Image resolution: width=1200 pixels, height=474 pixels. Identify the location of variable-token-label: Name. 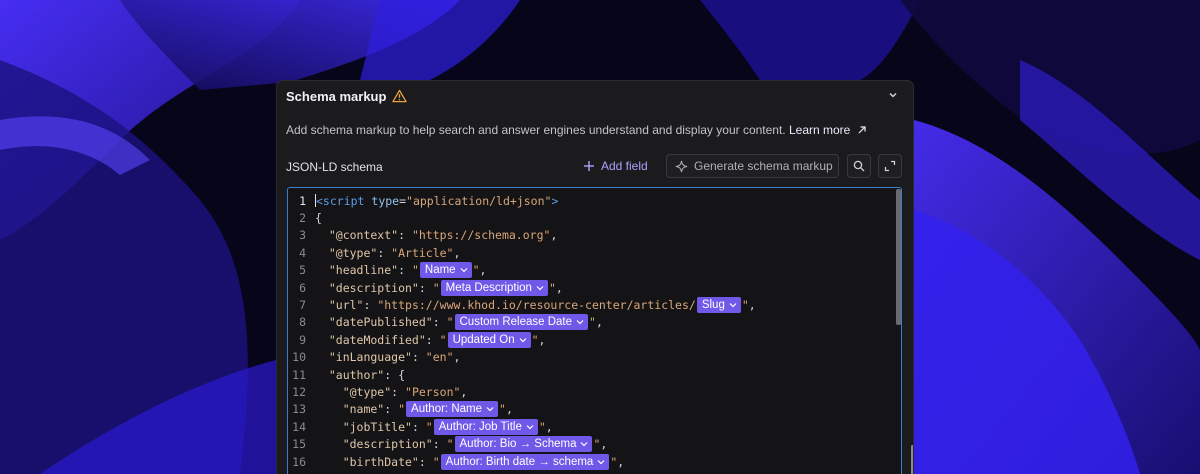
(440, 270).